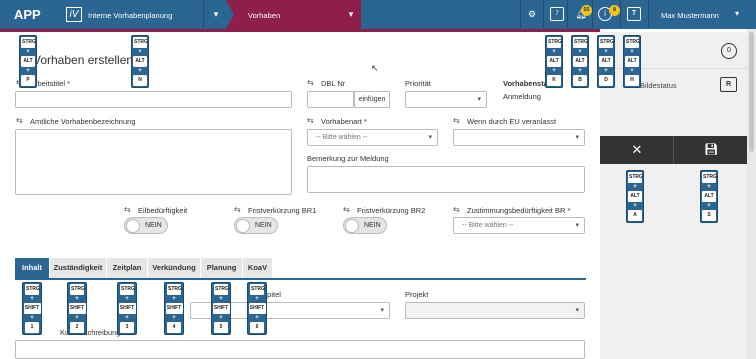 This screenshot has width=756, height=359. I want to click on frist1-toggle: NEIN, so click(256, 225).